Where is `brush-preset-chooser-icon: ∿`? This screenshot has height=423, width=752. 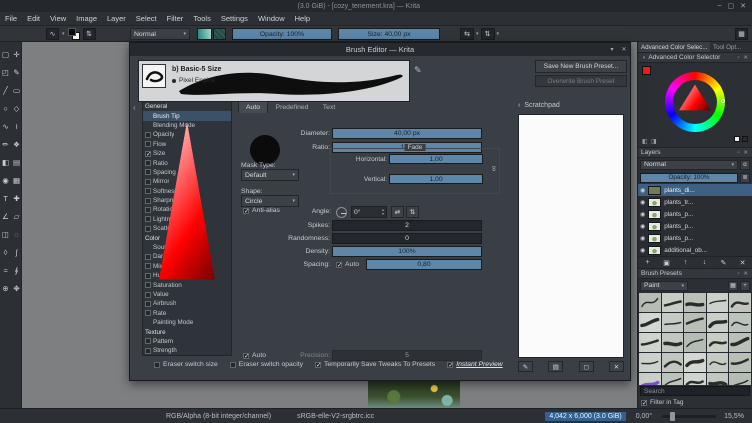
brush-preset-chooser-icon: ∿ is located at coordinates (52, 34).